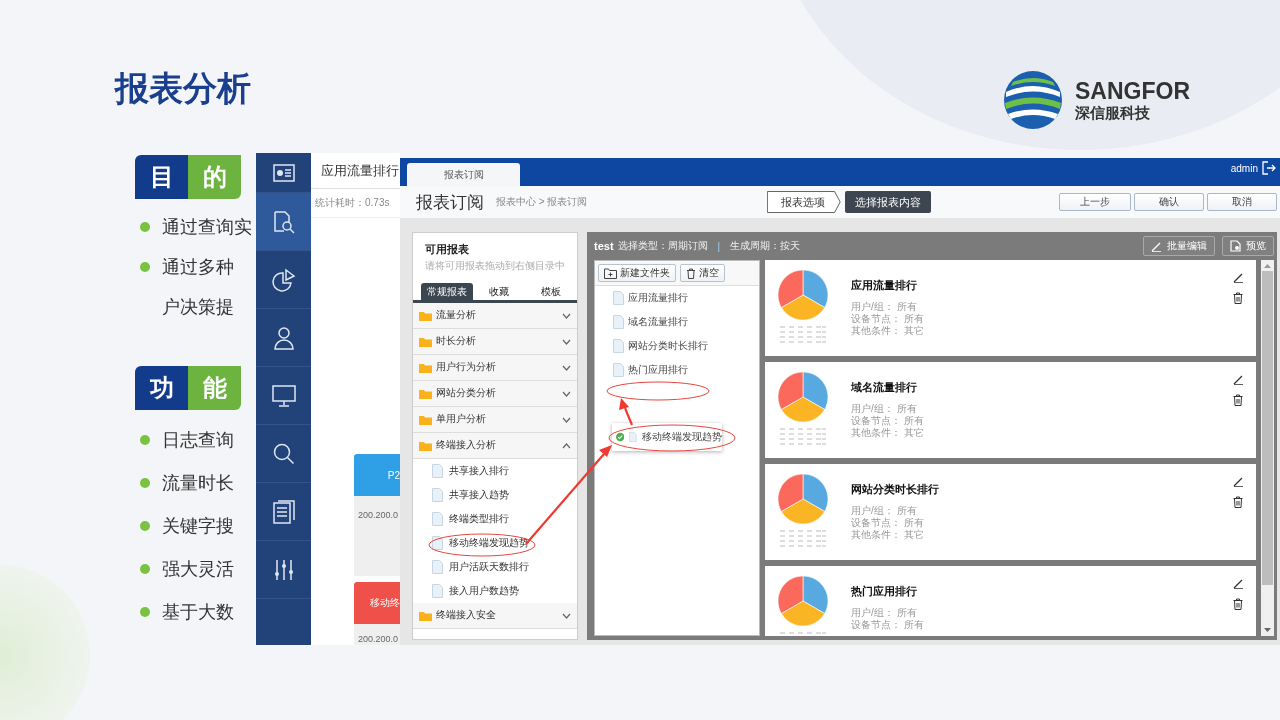  Describe the element at coordinates (702, 273) in the screenshot. I see `toolbar-button: 清空` at that location.